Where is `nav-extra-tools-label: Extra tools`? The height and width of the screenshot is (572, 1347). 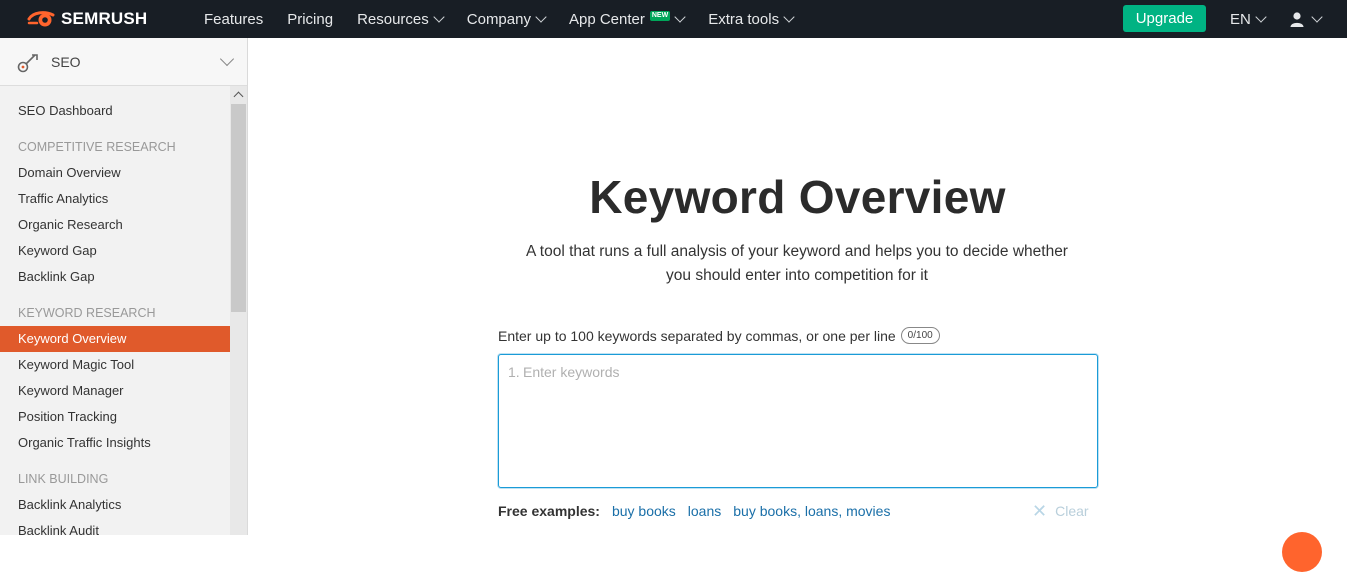 nav-extra-tools-label: Extra tools is located at coordinates (744, 19).